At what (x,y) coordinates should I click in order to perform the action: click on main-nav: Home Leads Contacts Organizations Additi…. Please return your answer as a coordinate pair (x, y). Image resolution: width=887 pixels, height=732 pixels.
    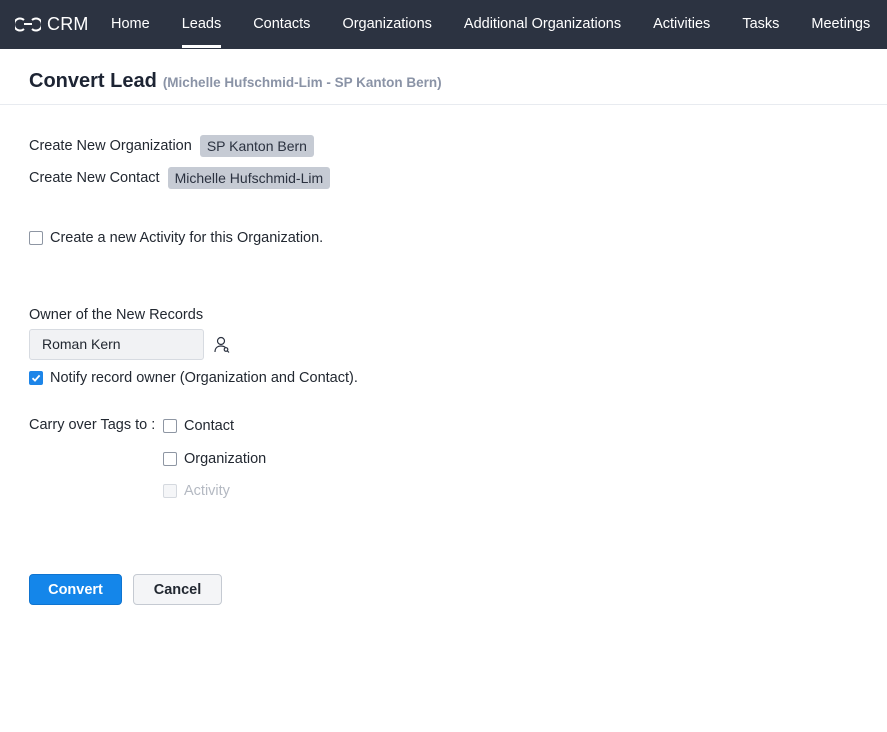
    Looking at the image, I should click on (490, 24).